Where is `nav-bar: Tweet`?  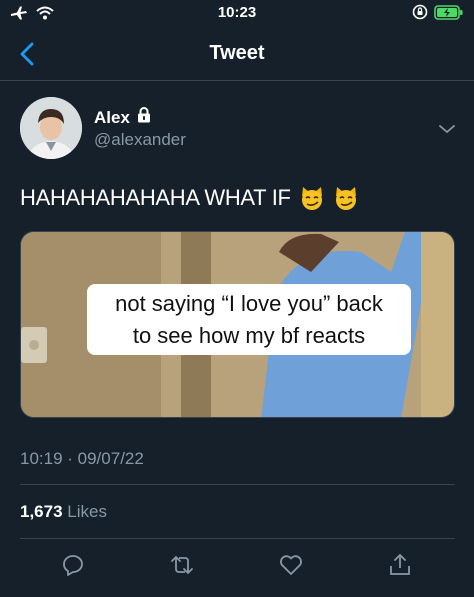
nav-bar: Tweet is located at coordinates (237, 54).